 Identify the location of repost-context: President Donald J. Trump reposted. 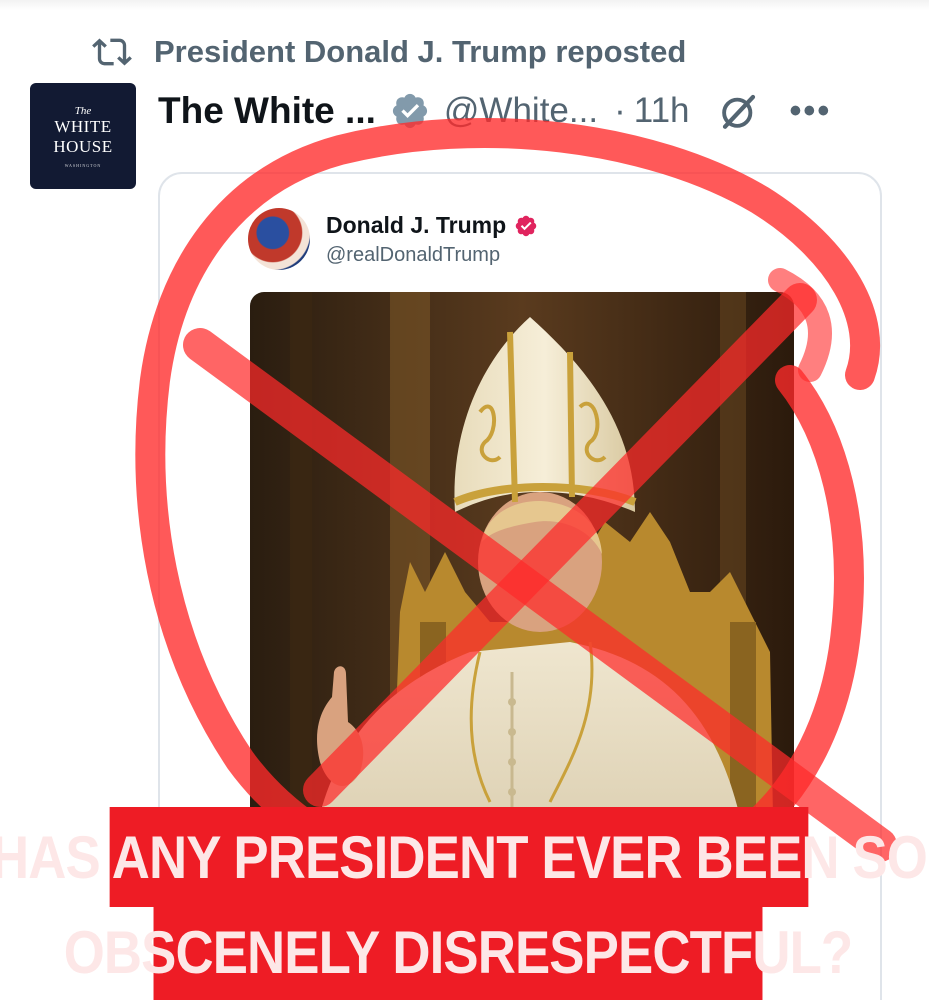
(389, 52).